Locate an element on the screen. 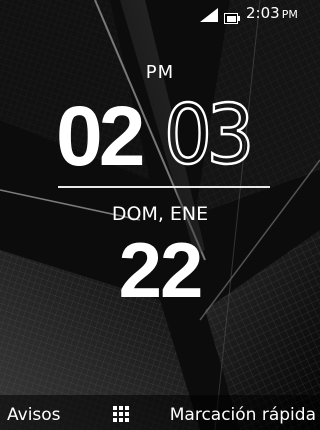 This screenshot has height=430, width=320. status-bar: 2:03 PM is located at coordinates (160, 13).